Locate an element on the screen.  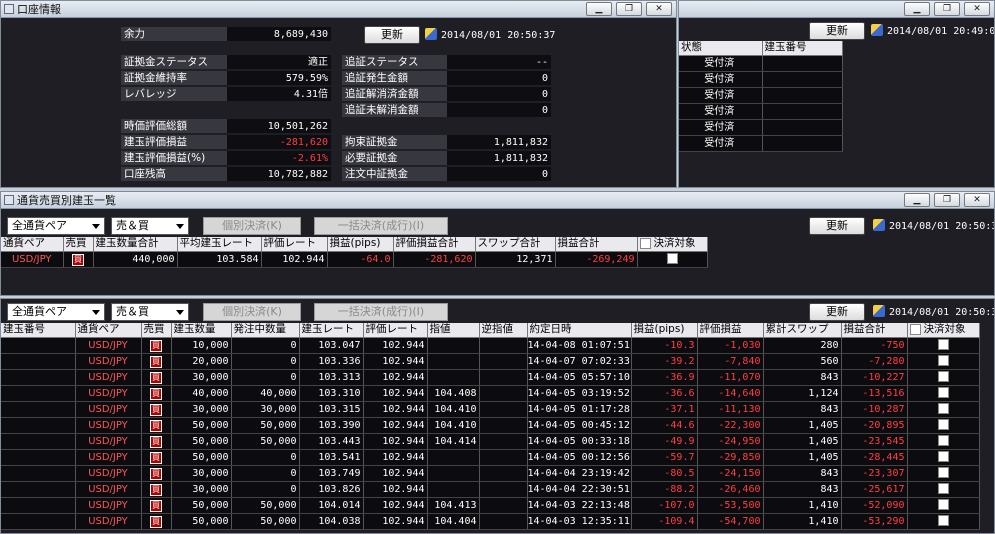
column-header: スワップ合計 is located at coordinates (515, 244).